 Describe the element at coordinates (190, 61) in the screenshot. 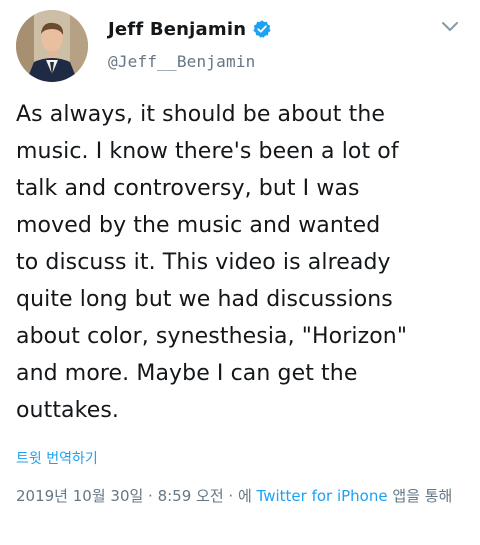

I see `author-handle: @Jeff__Benjamin` at that location.